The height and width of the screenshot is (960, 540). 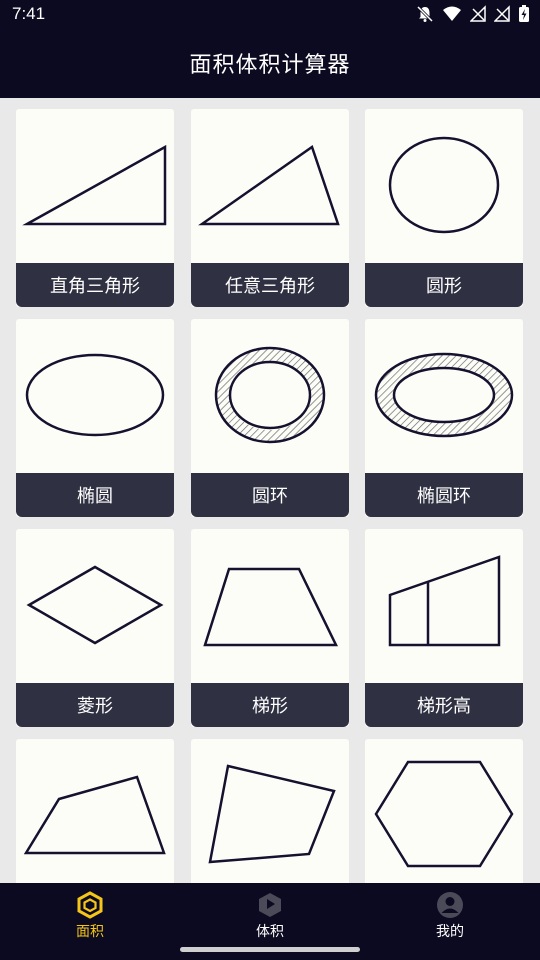 I want to click on shape-card-irregular-quadrilateral, so click(x=270, y=811).